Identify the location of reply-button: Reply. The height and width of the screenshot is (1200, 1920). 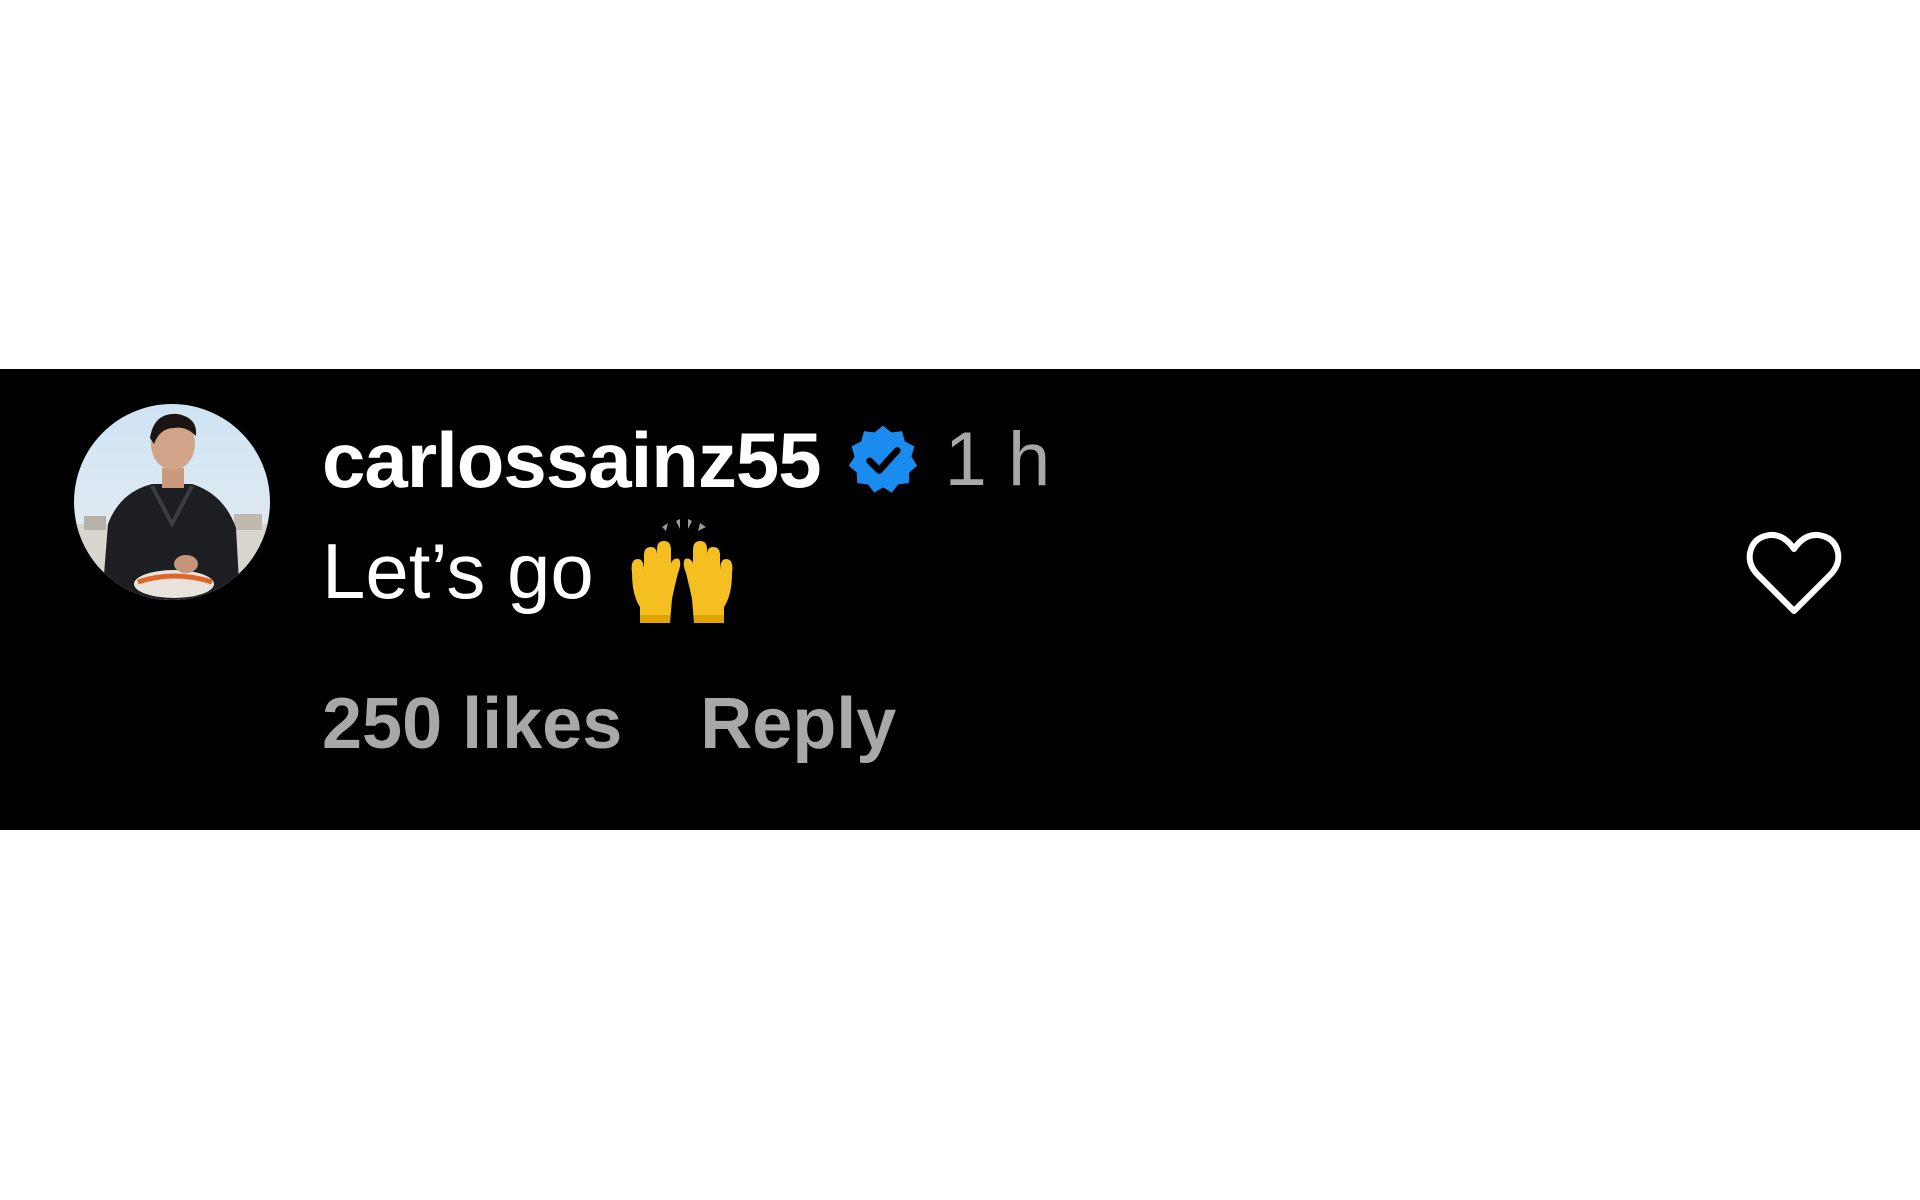
(798, 724).